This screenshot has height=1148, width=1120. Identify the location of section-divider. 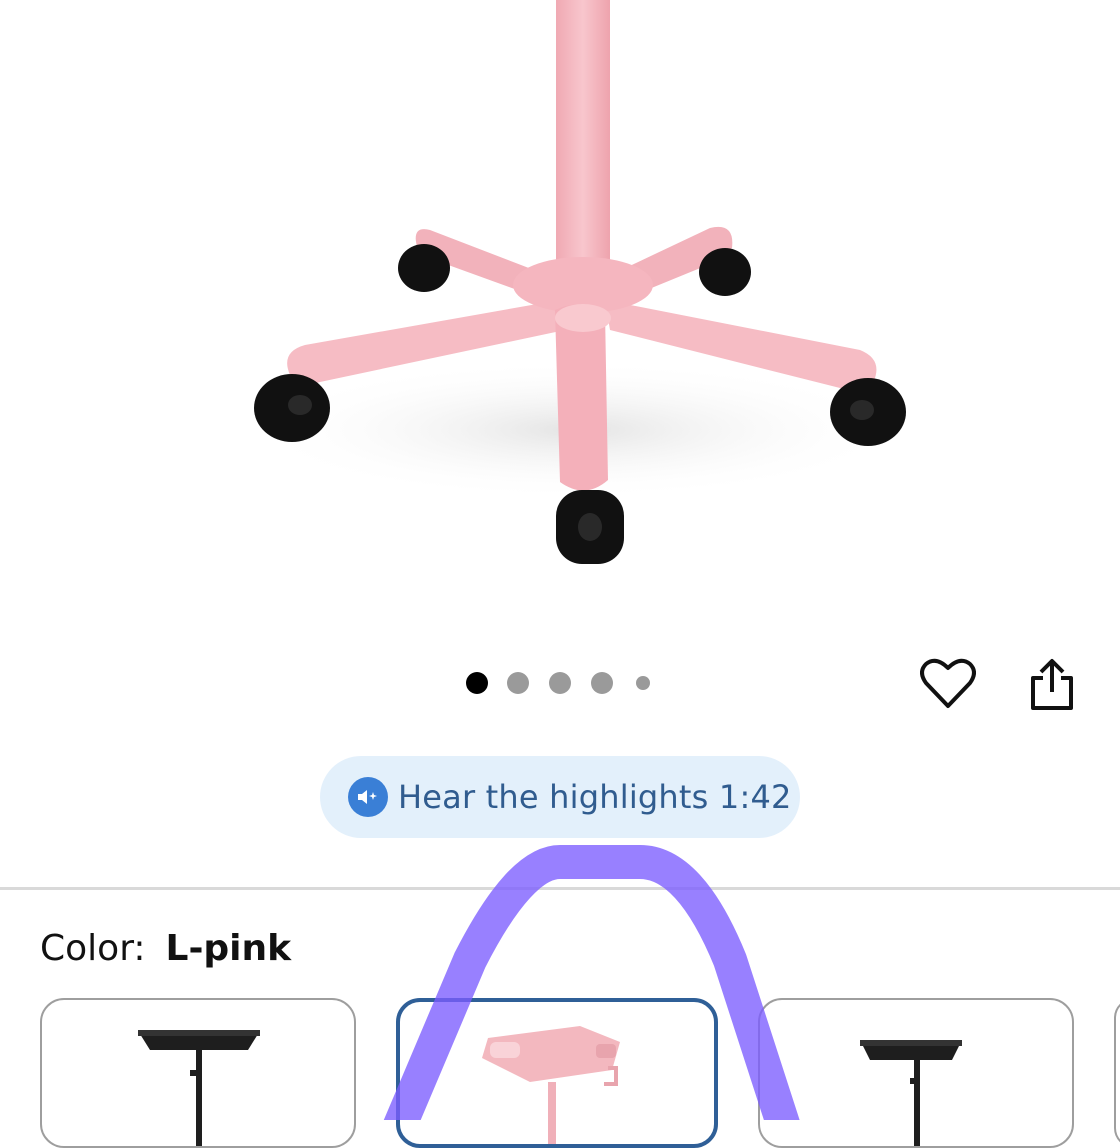
(560, 888).